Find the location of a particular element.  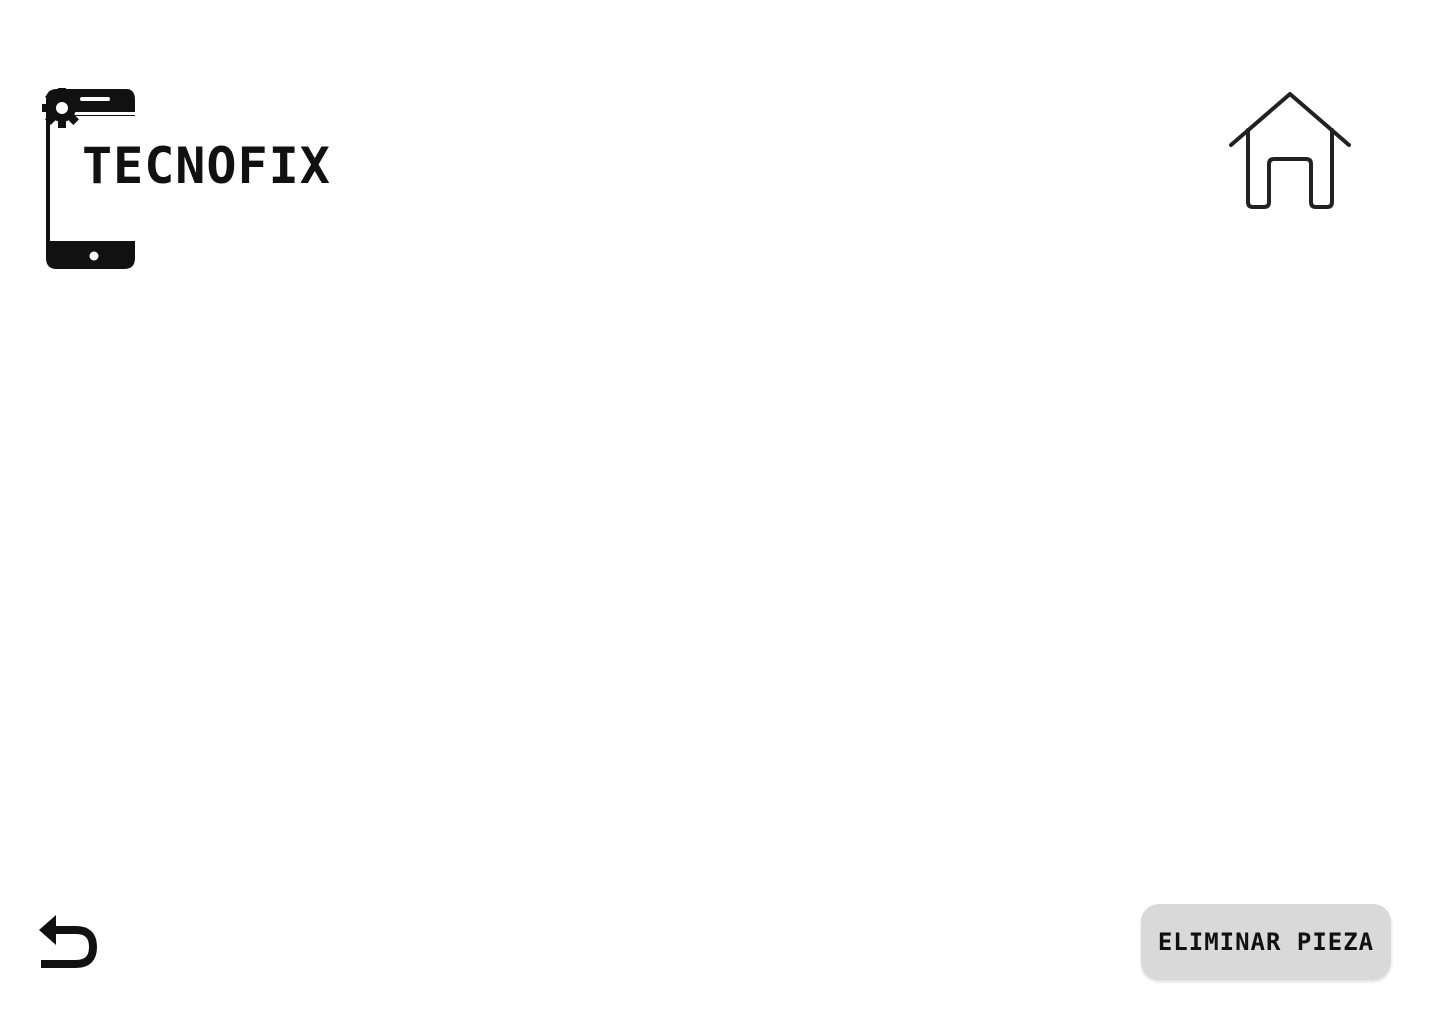

home-icon is located at coordinates (1290, 150).